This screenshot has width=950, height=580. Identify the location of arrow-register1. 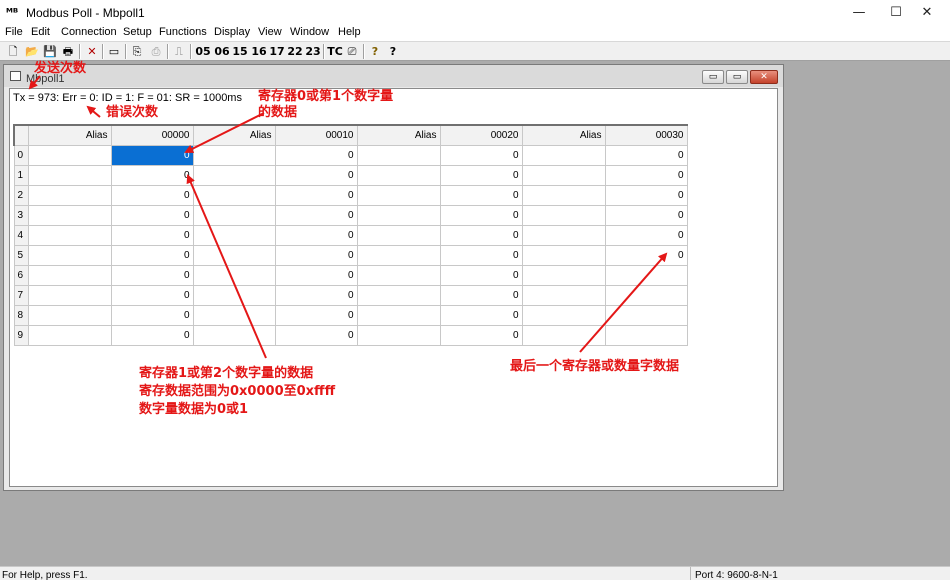
(226, 266).